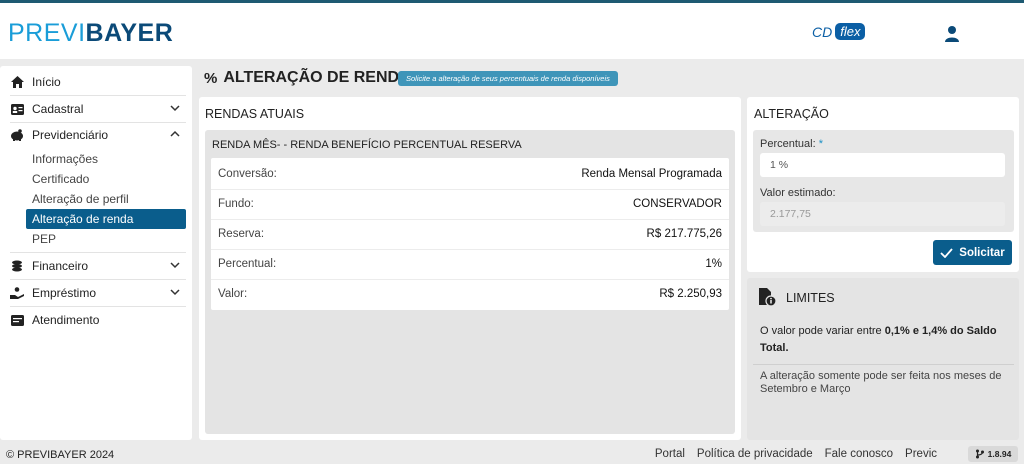 Image resolution: width=1024 pixels, height=464 pixels. I want to click on solicitar-button: Solicitar, so click(972, 252).